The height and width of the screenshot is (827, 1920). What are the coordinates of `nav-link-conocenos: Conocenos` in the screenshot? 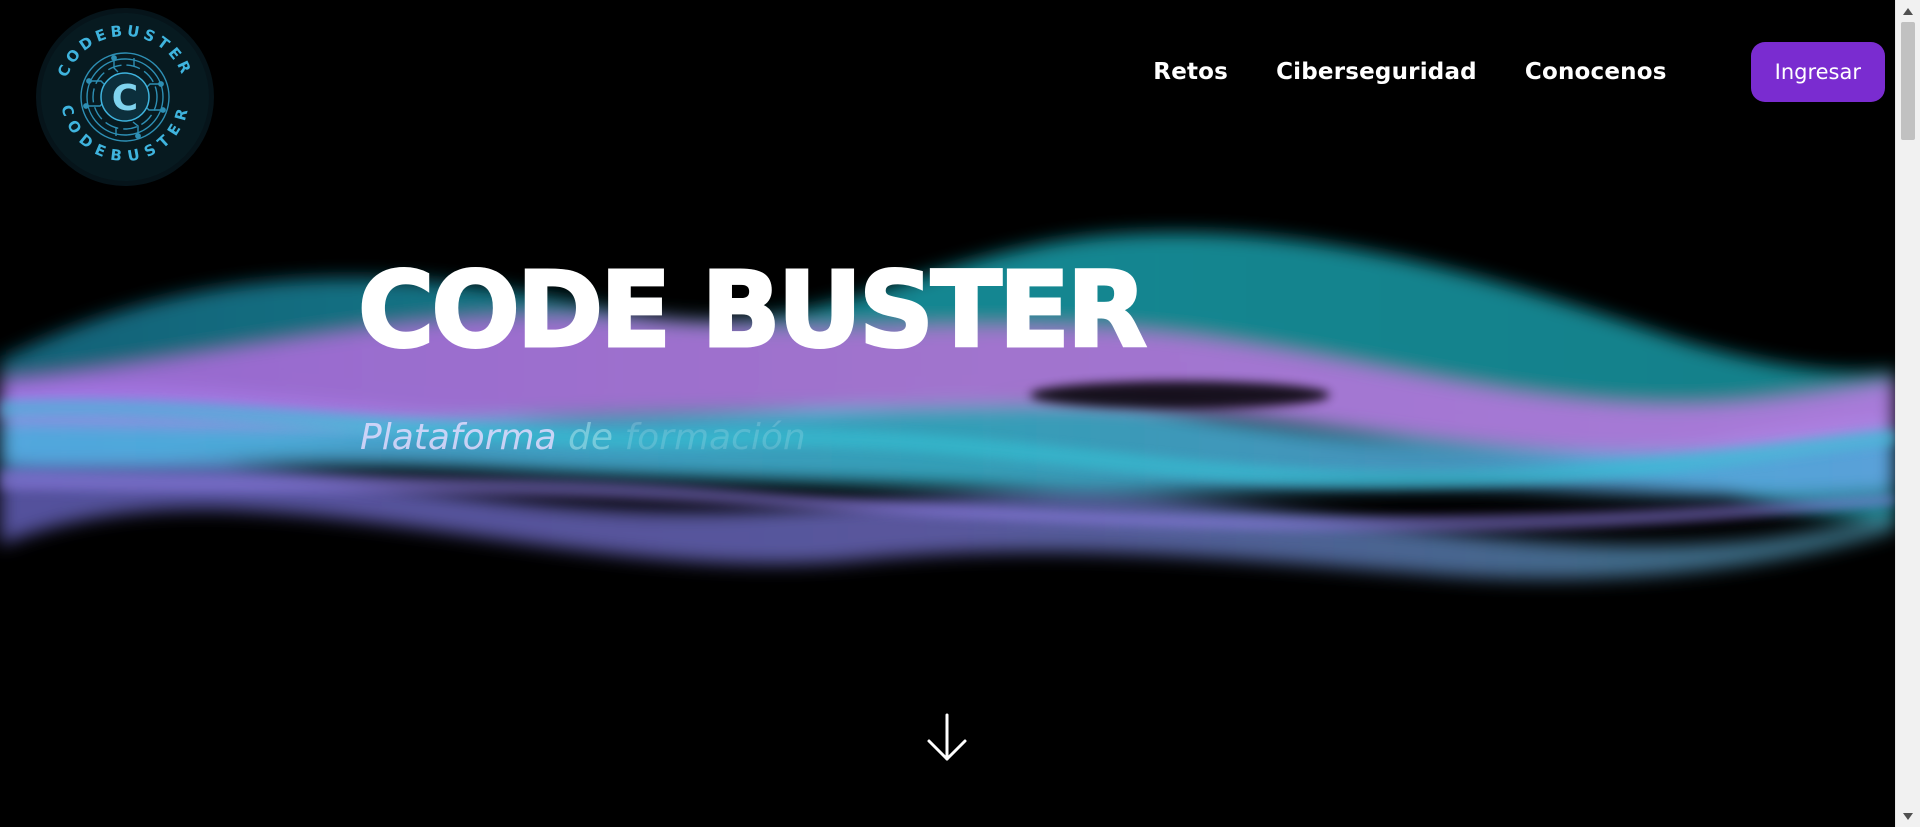 It's located at (1596, 72).